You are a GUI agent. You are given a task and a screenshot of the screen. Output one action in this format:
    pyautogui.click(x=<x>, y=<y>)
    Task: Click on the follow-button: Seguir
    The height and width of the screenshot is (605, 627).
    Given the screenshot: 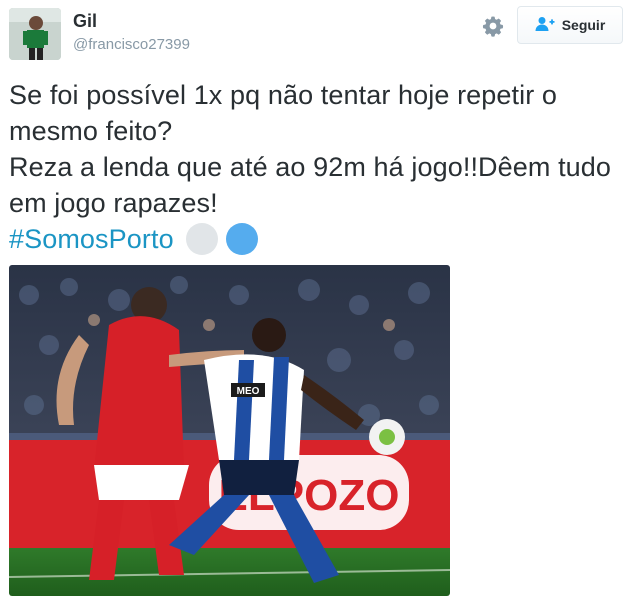 What is the action you would take?
    pyautogui.click(x=570, y=25)
    